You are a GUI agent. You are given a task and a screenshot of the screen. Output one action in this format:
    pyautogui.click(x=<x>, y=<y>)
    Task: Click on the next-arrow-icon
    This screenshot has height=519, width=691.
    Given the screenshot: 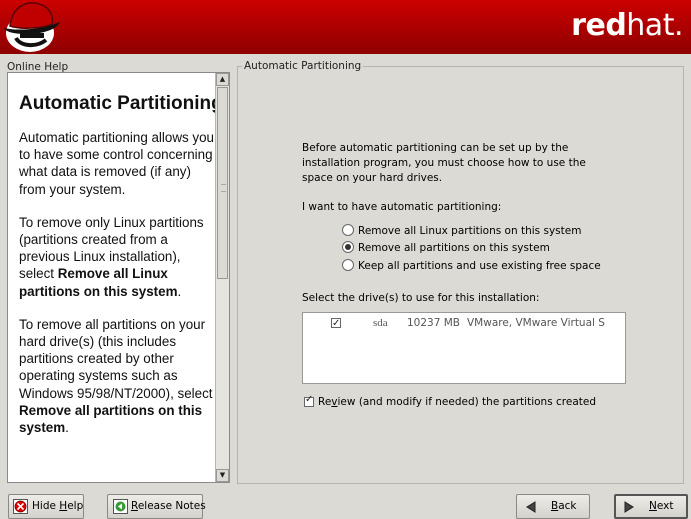 What is the action you would take?
    pyautogui.click(x=629, y=507)
    